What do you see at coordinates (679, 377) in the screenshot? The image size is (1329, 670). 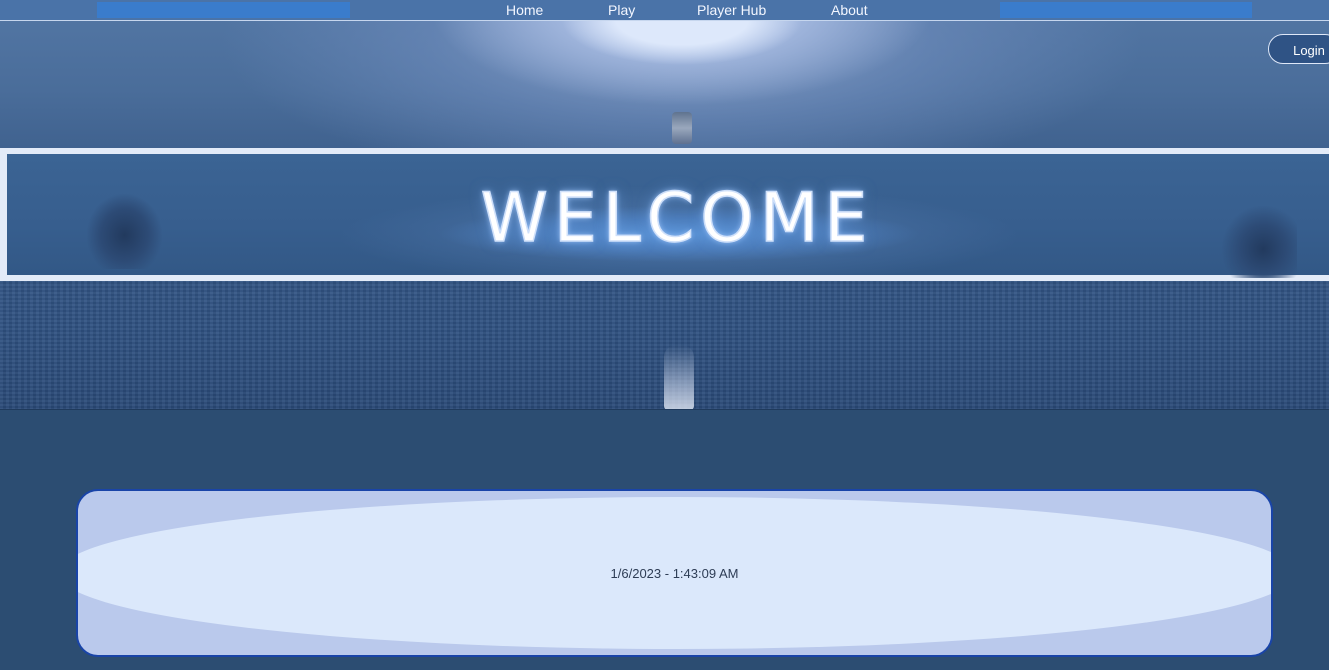 I see `ship-wake-image` at bounding box center [679, 377].